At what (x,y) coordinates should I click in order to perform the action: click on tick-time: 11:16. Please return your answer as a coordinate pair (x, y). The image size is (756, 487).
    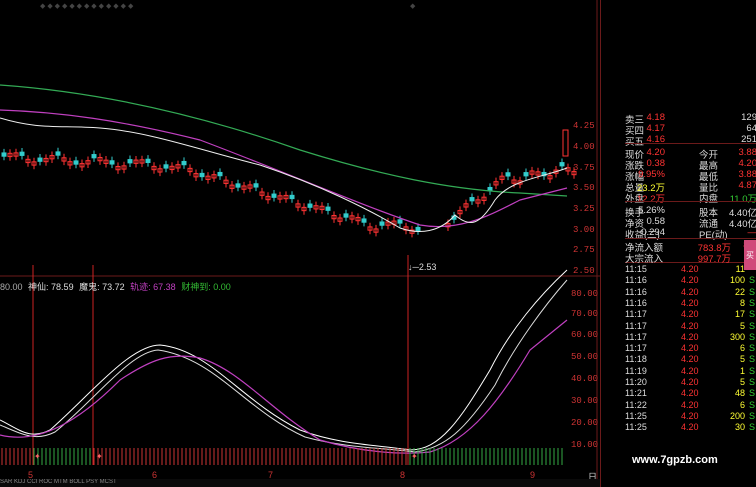
    Looking at the image, I should click on (636, 280).